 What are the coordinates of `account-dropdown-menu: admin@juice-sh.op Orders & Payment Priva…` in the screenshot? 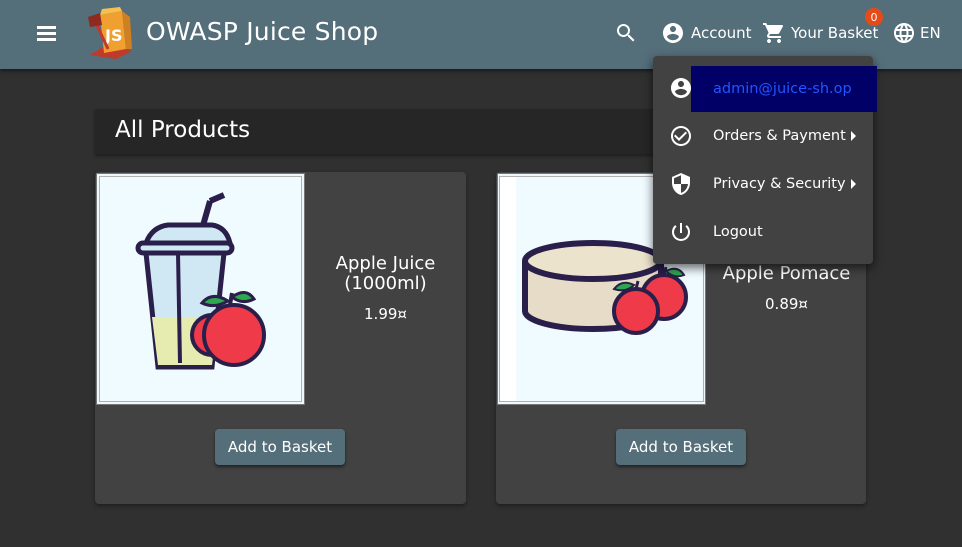 It's located at (765, 160).